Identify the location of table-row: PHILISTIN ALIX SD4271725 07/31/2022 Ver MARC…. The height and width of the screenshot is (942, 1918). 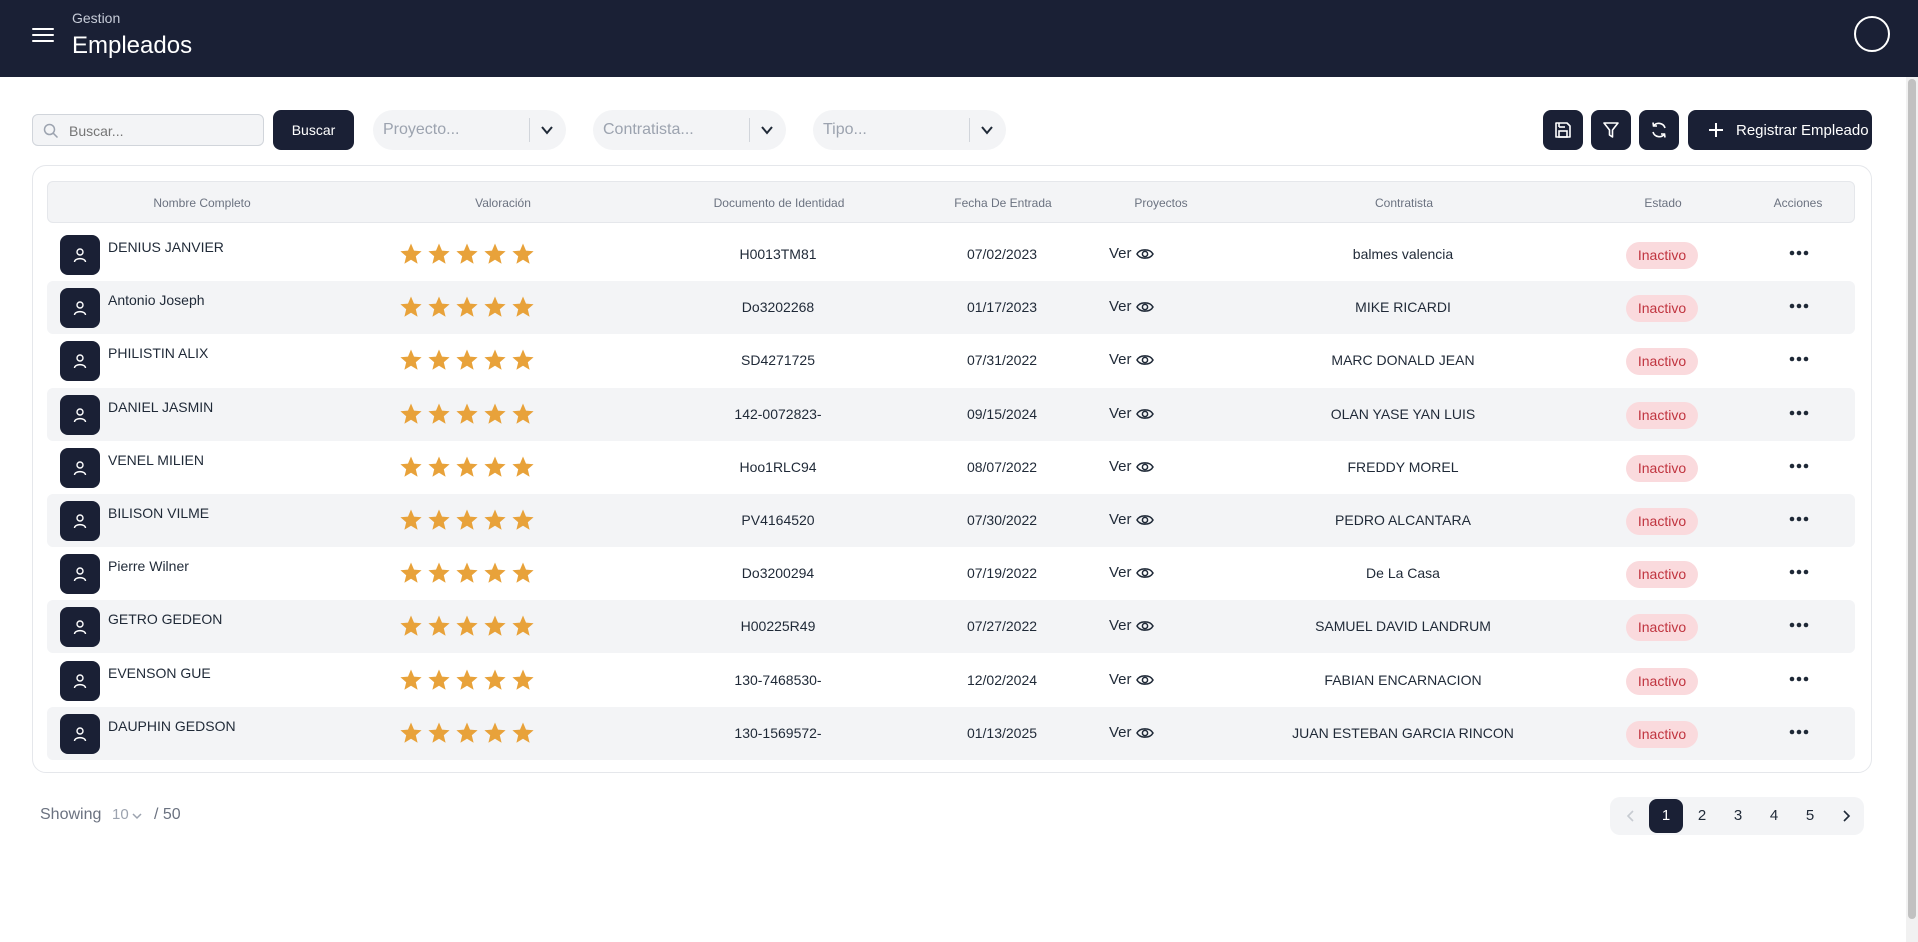
(951, 360).